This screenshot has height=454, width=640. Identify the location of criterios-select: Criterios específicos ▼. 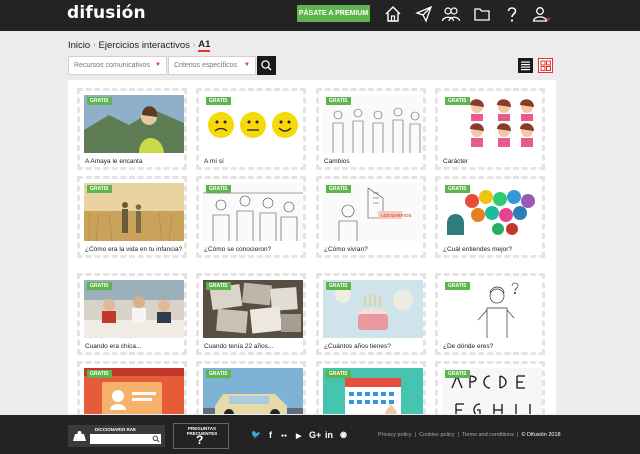
(212, 65).